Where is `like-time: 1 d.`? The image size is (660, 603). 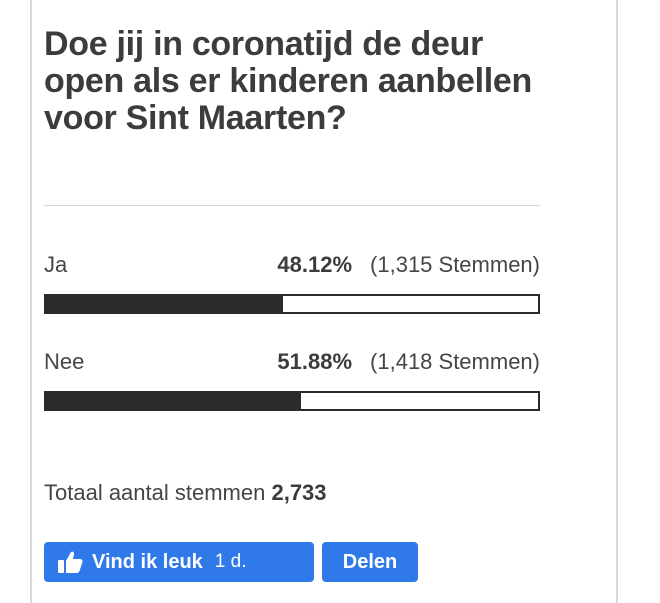 like-time: 1 d. is located at coordinates (230, 561).